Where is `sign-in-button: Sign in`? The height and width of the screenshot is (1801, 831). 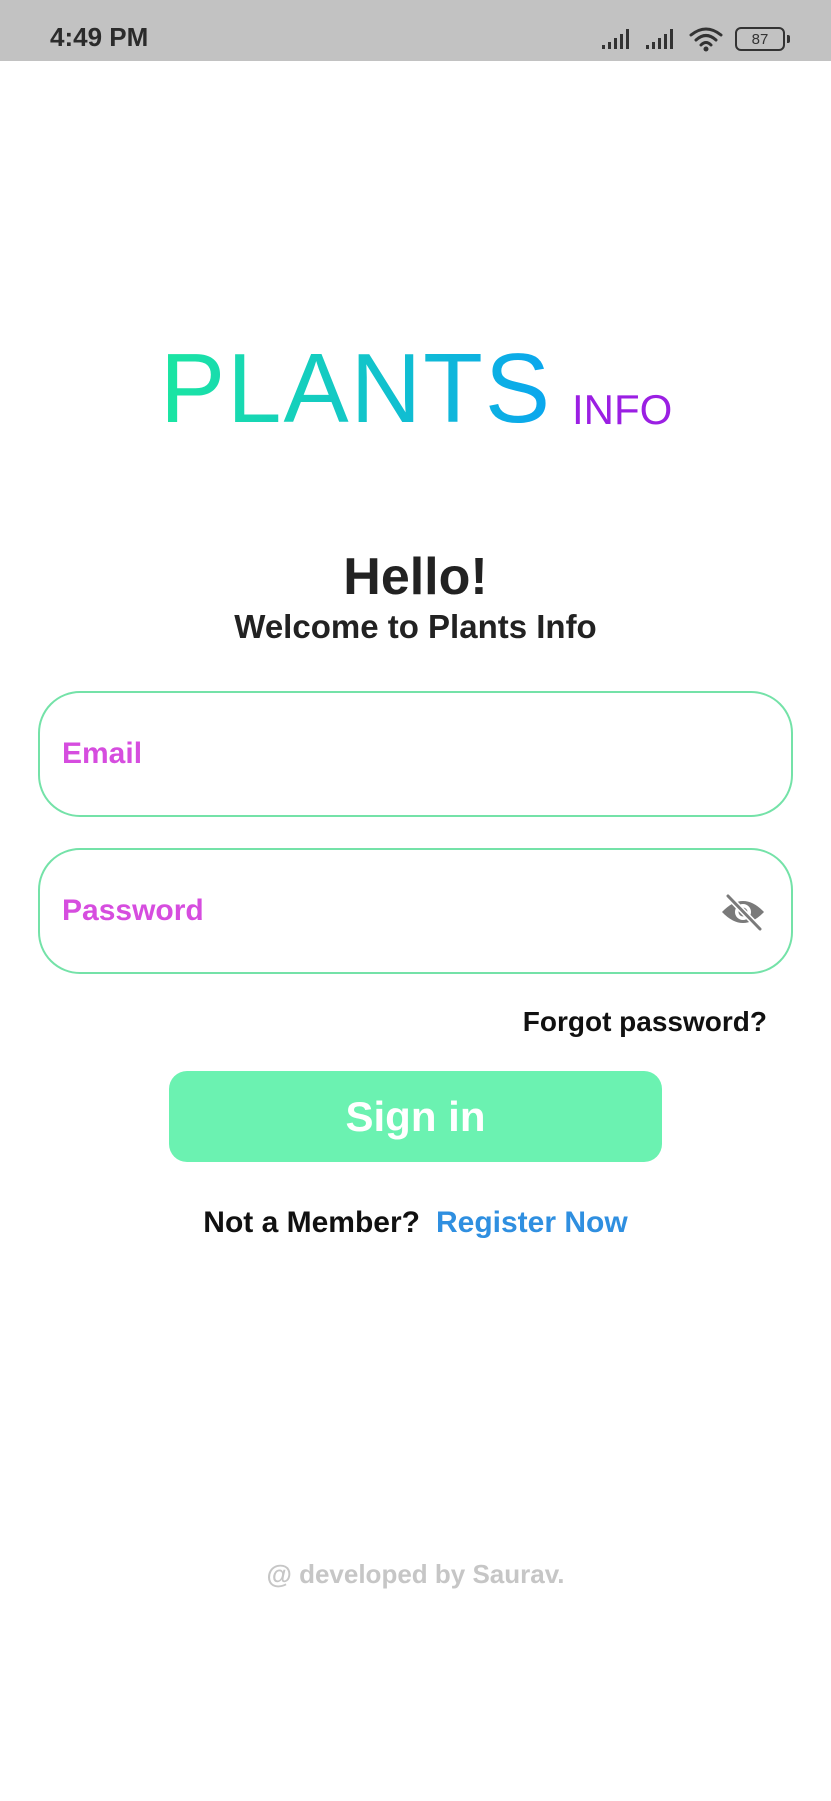
sign-in-button: Sign in is located at coordinates (415, 1116).